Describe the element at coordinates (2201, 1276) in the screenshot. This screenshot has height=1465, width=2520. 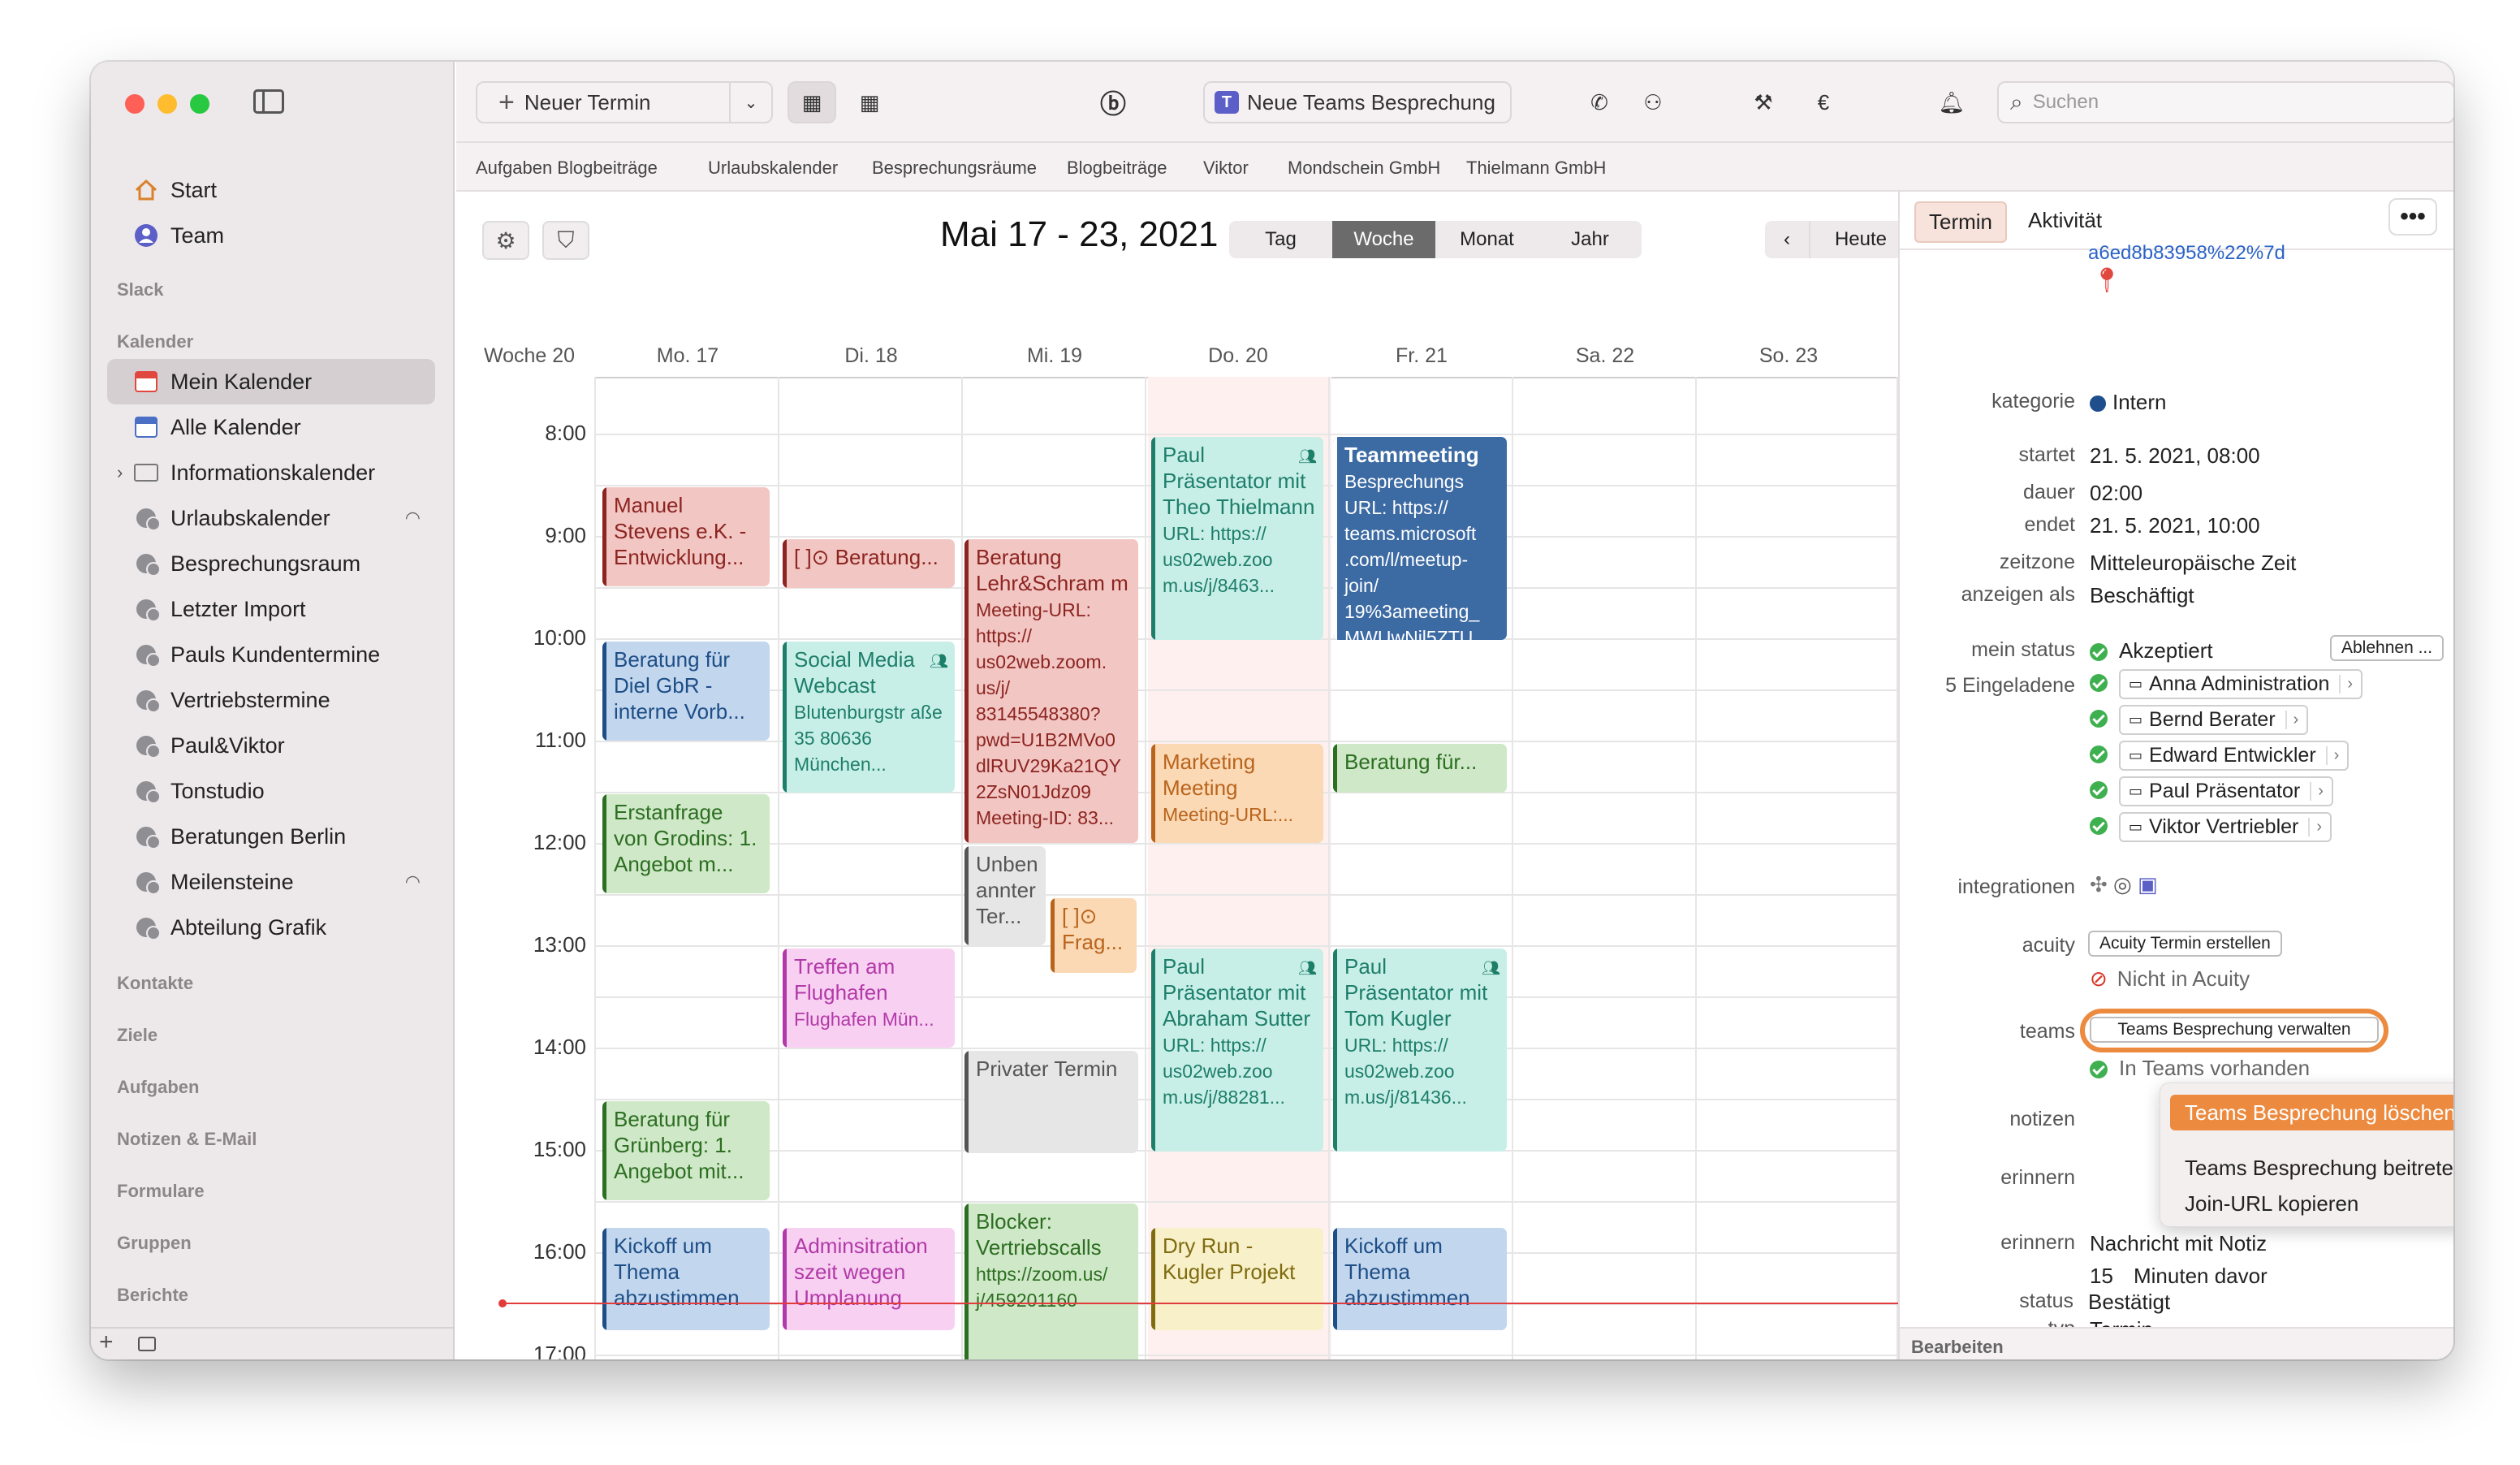
I see `erinnern-unit: Minuten davor` at that location.